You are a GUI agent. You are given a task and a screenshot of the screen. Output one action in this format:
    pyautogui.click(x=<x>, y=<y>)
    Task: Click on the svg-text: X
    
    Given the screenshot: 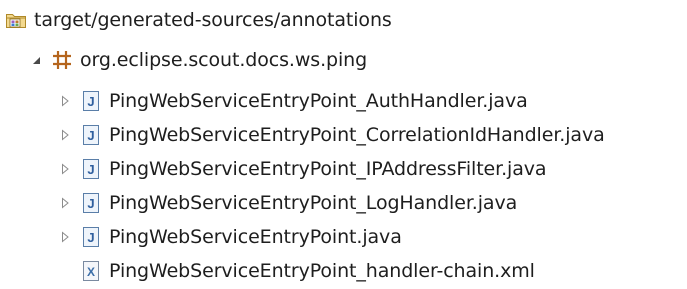 What is the action you would take?
    pyautogui.click(x=91, y=272)
    